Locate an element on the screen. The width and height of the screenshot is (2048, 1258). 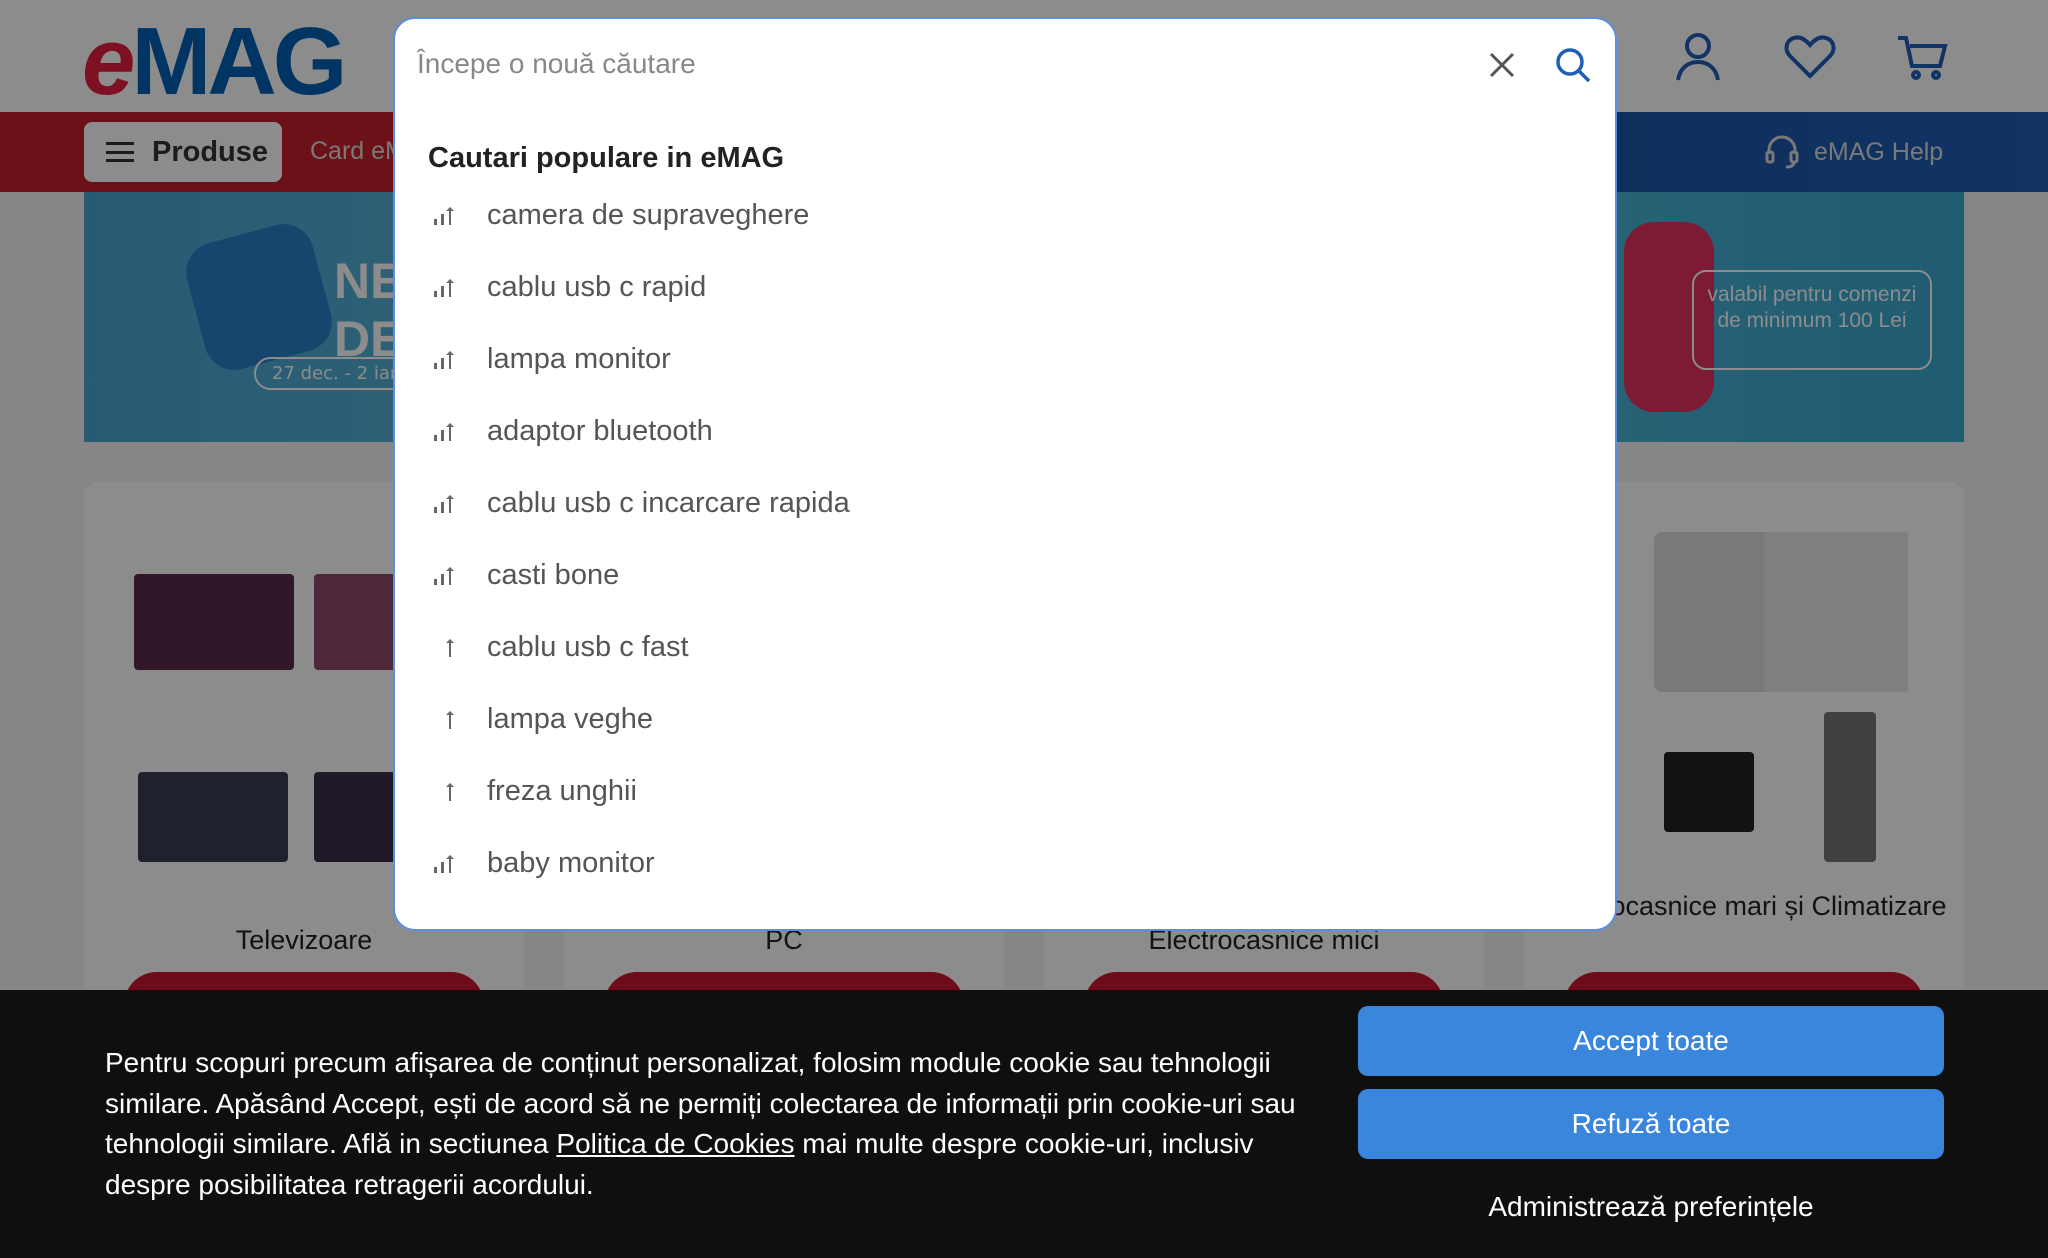
suggestion-item: baby monitor is located at coordinates (1005, 863).